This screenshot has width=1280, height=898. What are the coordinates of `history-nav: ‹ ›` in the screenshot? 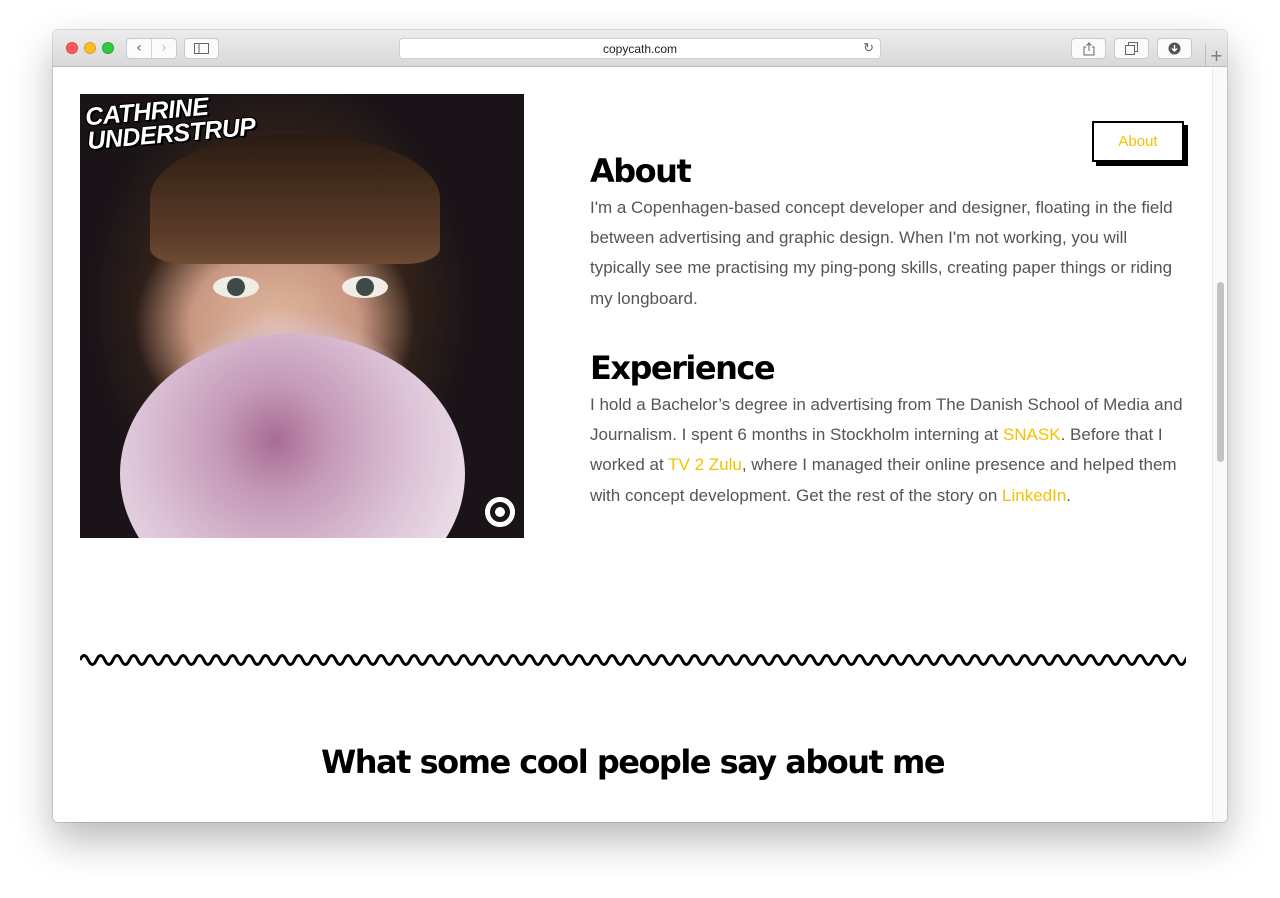 It's located at (151, 48).